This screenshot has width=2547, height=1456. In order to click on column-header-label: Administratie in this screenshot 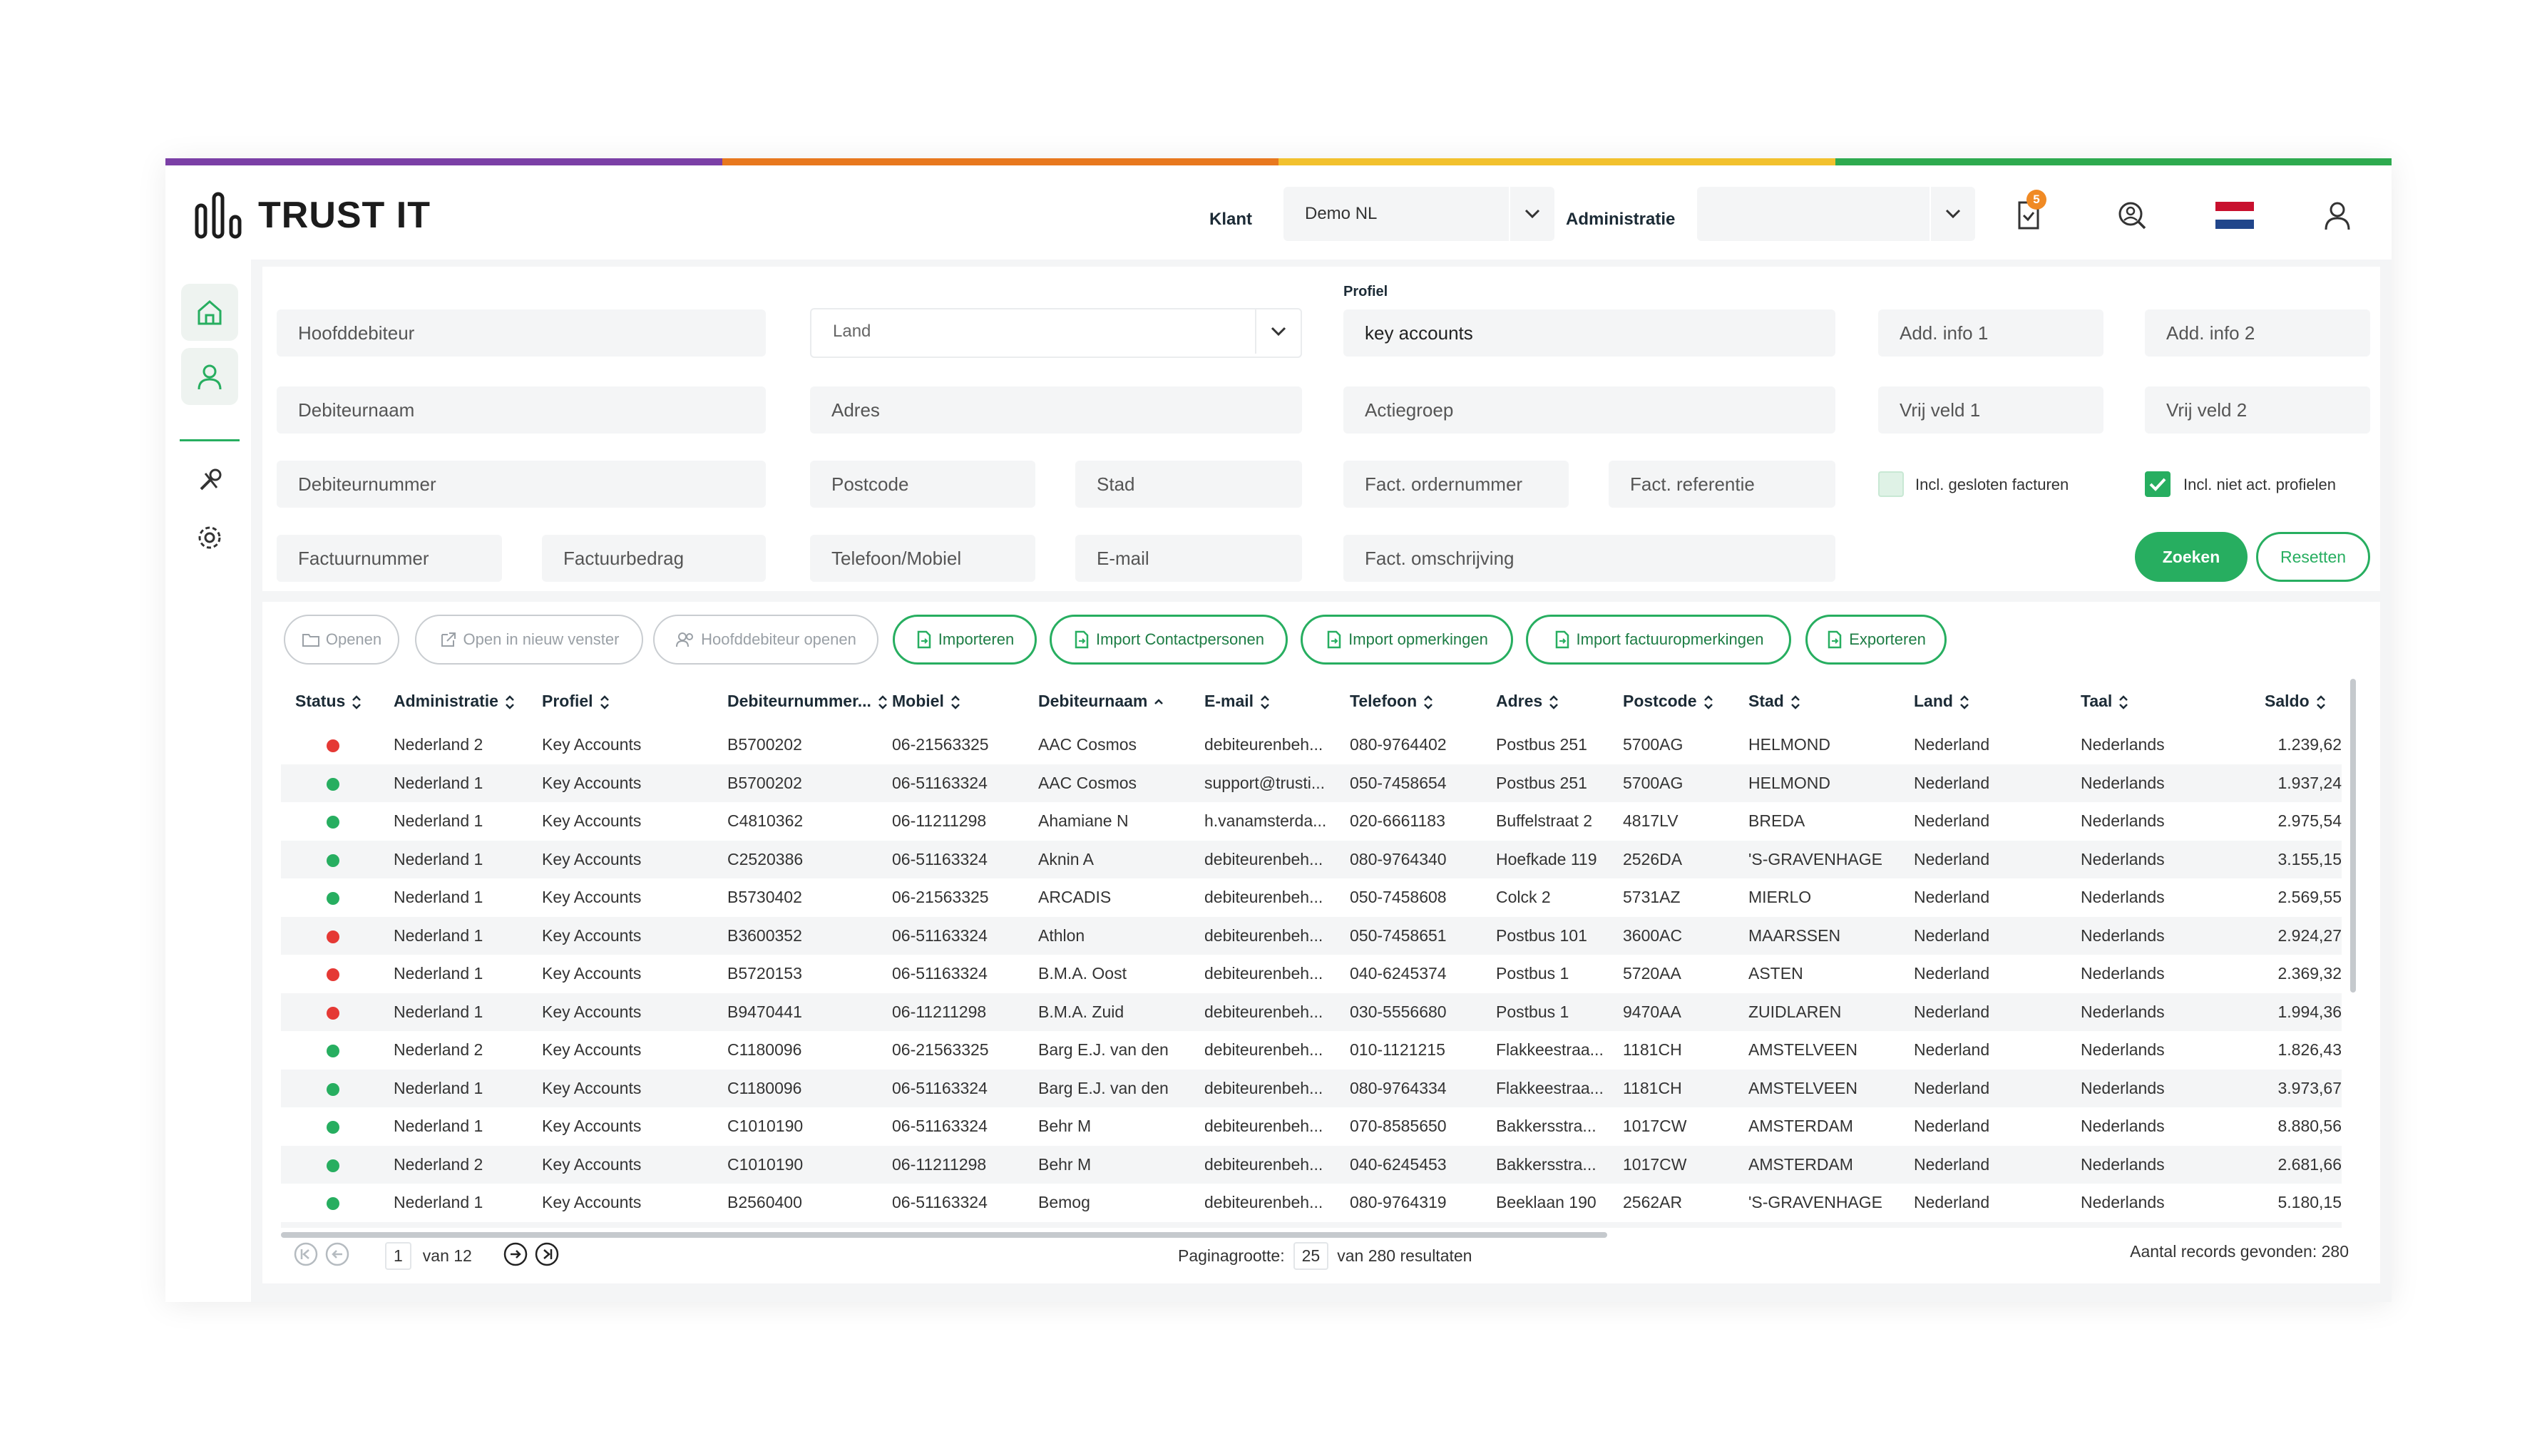, I will do `click(446, 701)`.